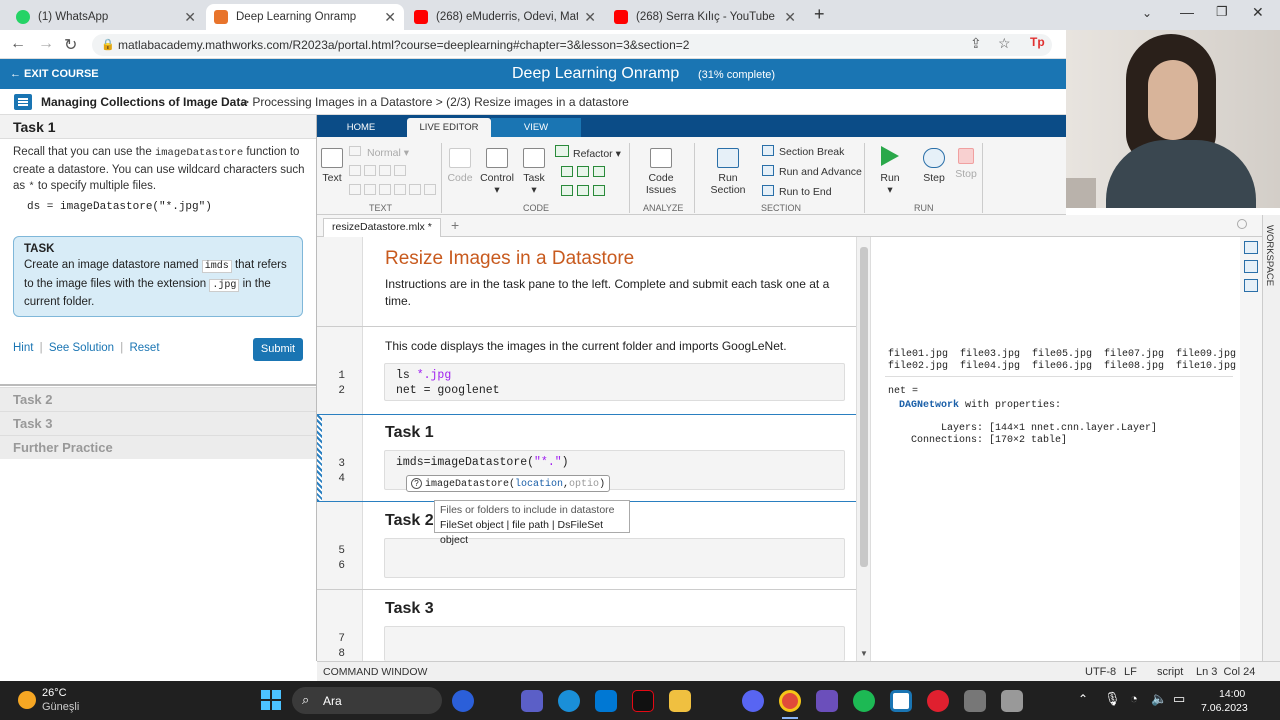  Describe the element at coordinates (1159, 699) in the screenshot. I see `volume-icon: 🔈` at that location.